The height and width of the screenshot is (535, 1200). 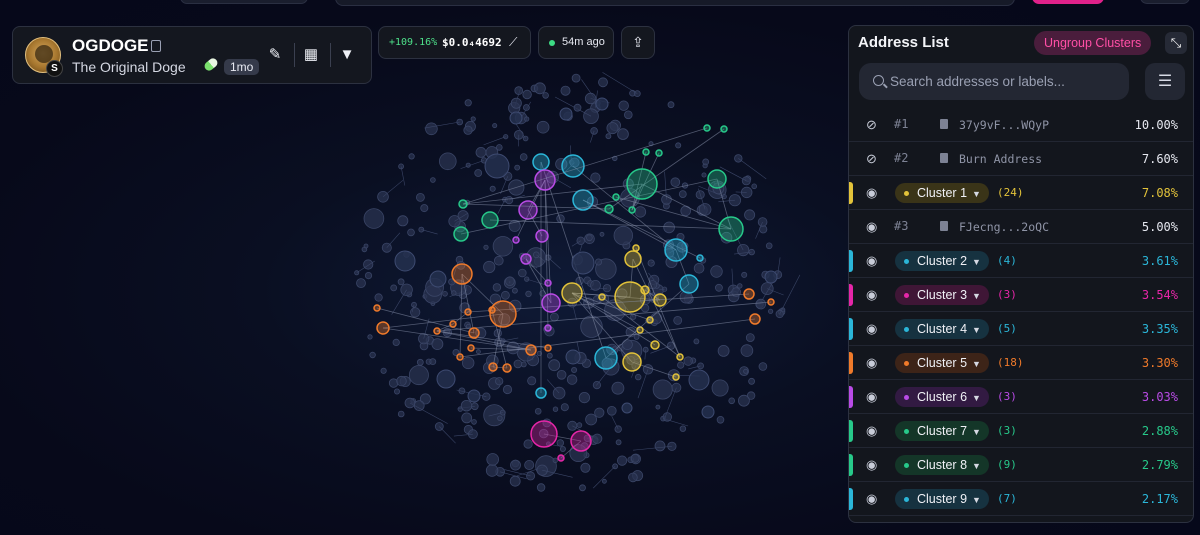 I want to click on cluster-row: ◉ Cluster 2 ▼ (4) 3.61%, so click(x=1021, y=261).